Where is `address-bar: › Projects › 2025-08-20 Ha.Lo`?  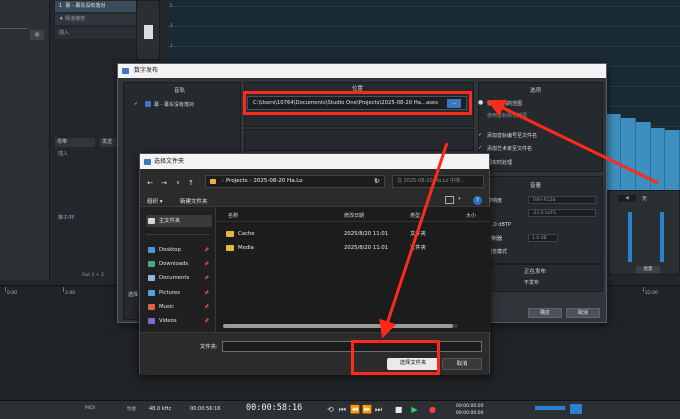 address-bar: › Projects › 2025-08-20 Ha.Lo is located at coordinates (295, 181).